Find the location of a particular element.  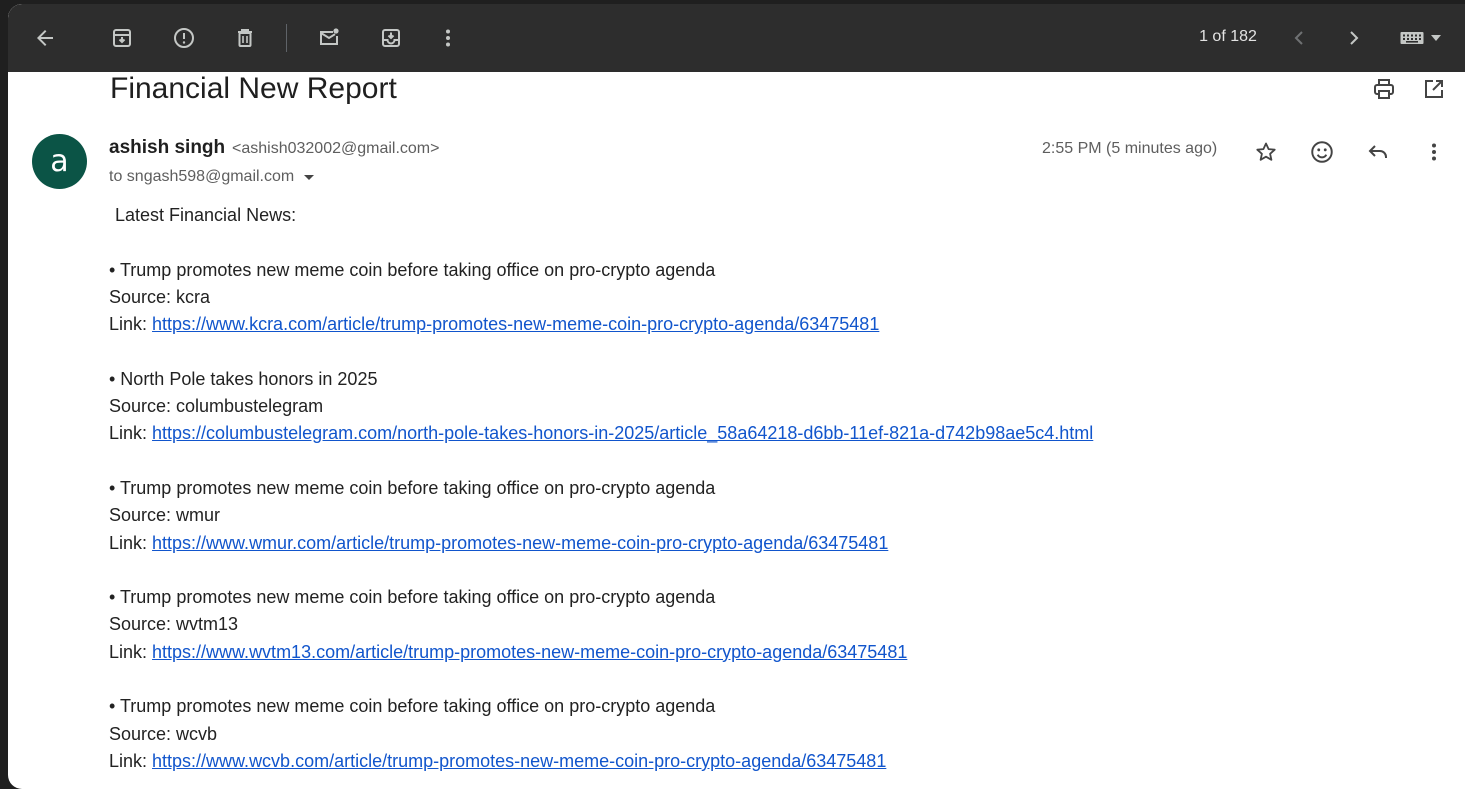

body-intro: Latest Financial News: is located at coordinates (206, 215).